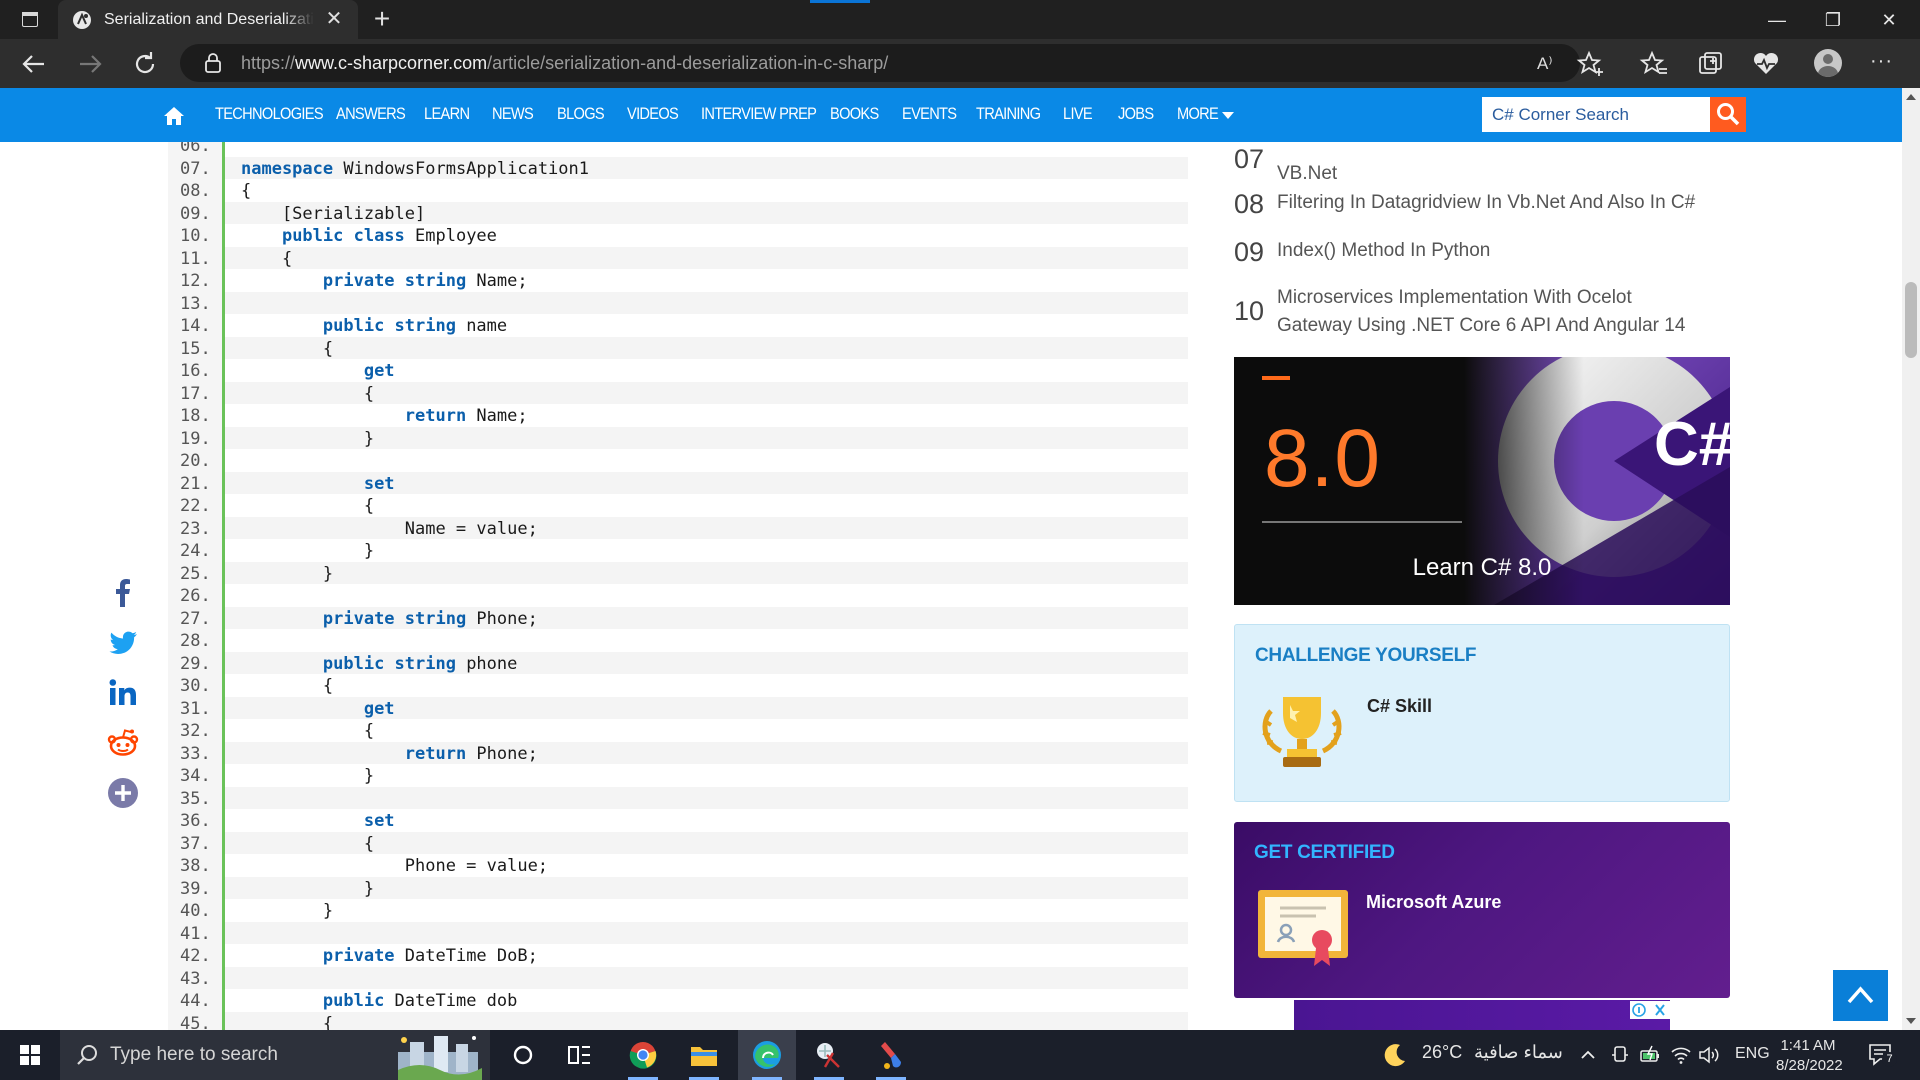 The image size is (1920, 1080). Describe the element at coordinates (90, 64) in the screenshot. I see `forward-arrow-icon` at that location.